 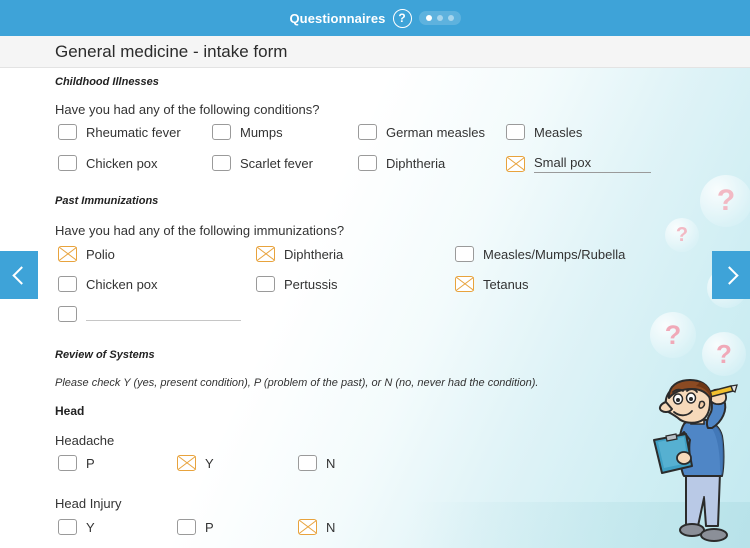 I want to click on checkbox-polio: Polio, so click(x=86, y=254).